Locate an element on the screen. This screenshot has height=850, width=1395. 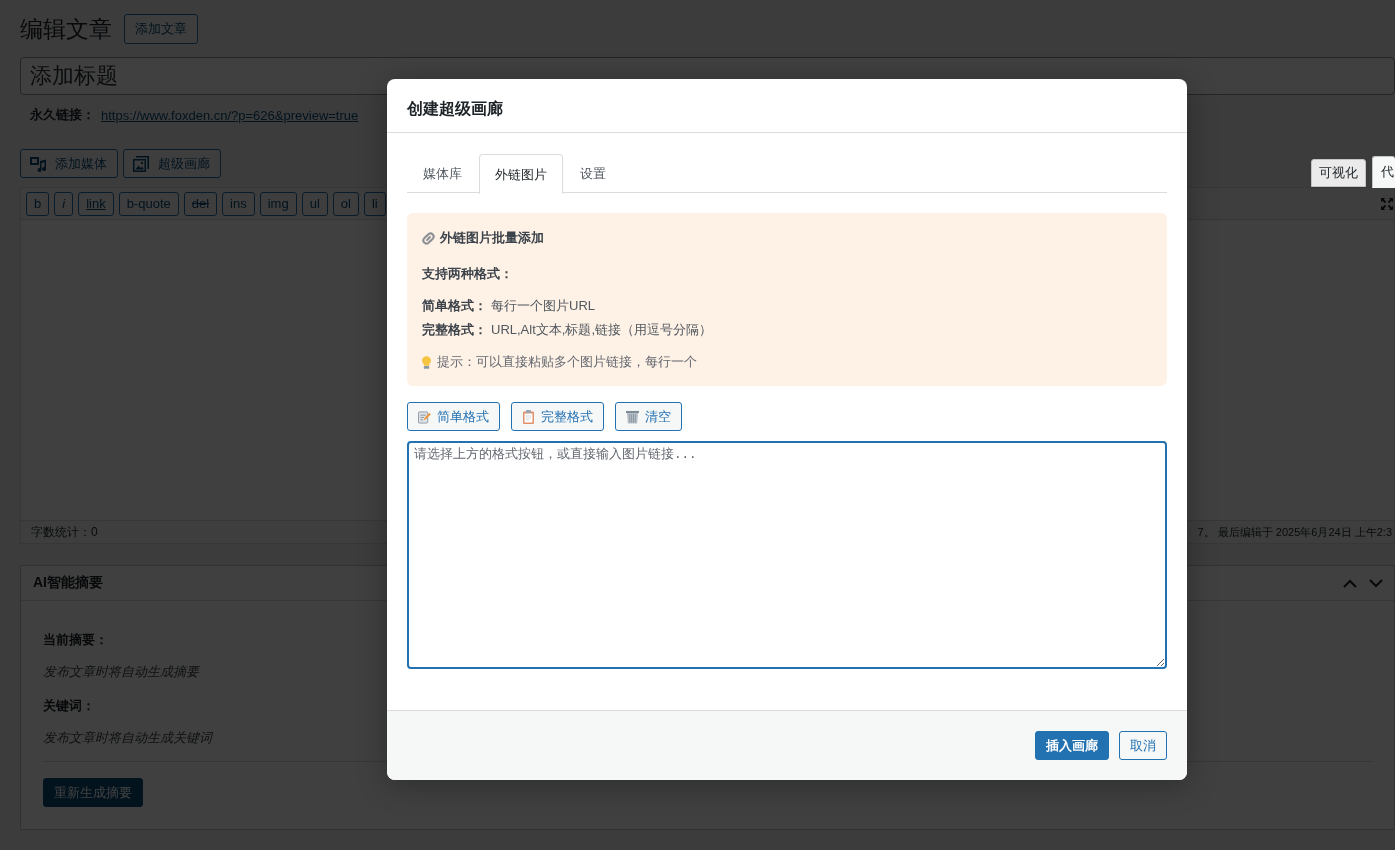
wastebasket-icon is located at coordinates (632, 416).